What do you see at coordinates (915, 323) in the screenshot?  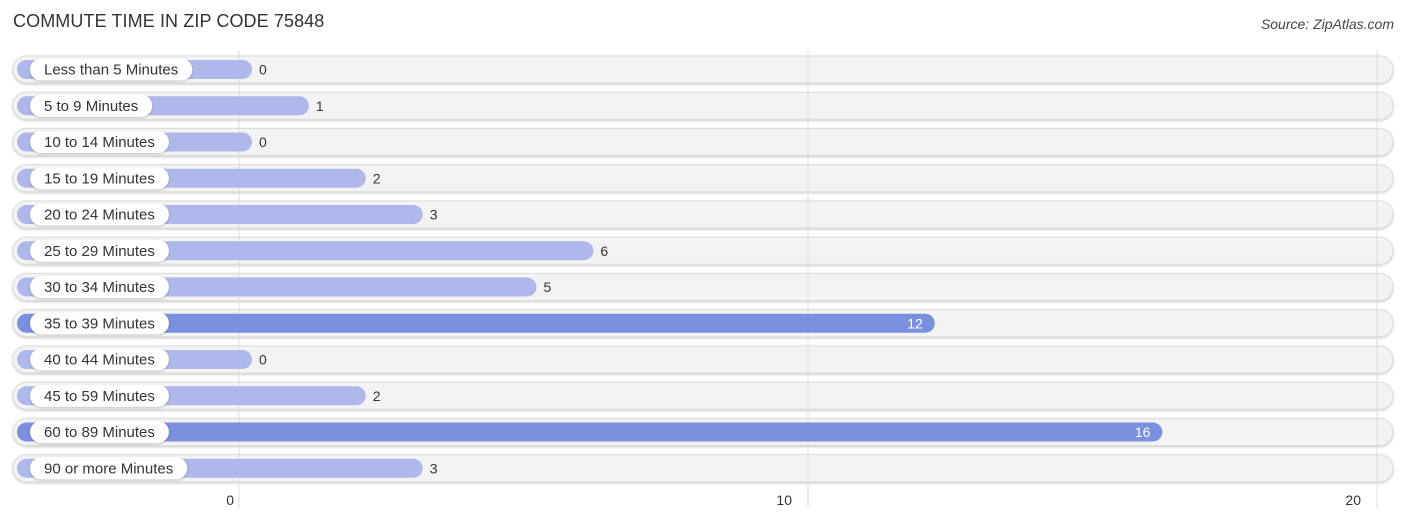 I see `value-label: 12` at bounding box center [915, 323].